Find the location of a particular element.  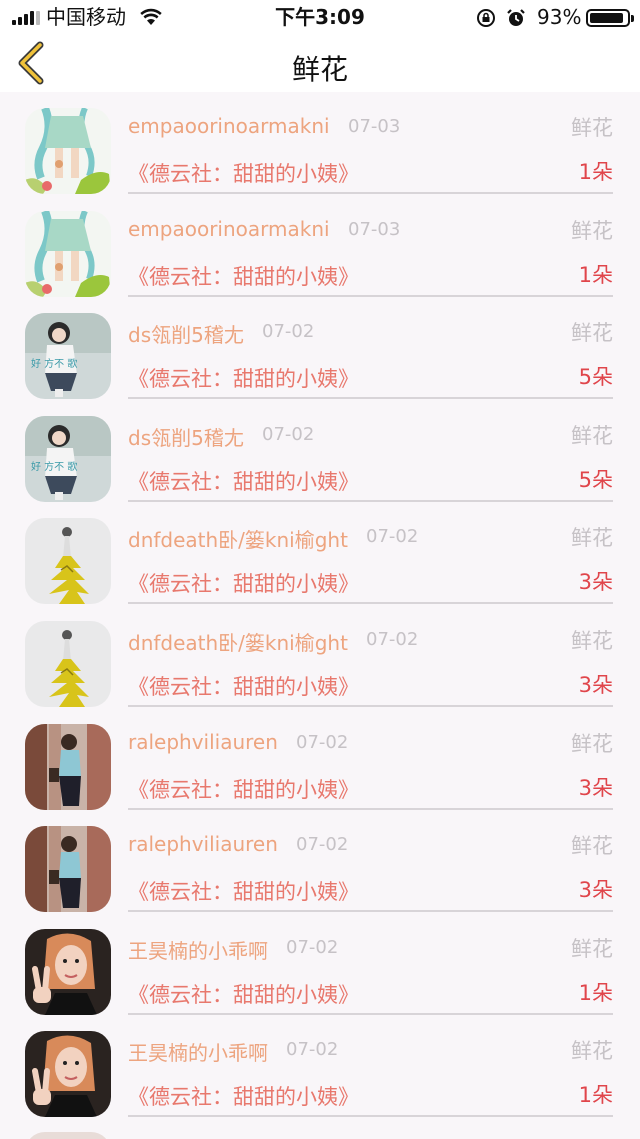

row-divider is located at coordinates (370, 1116).